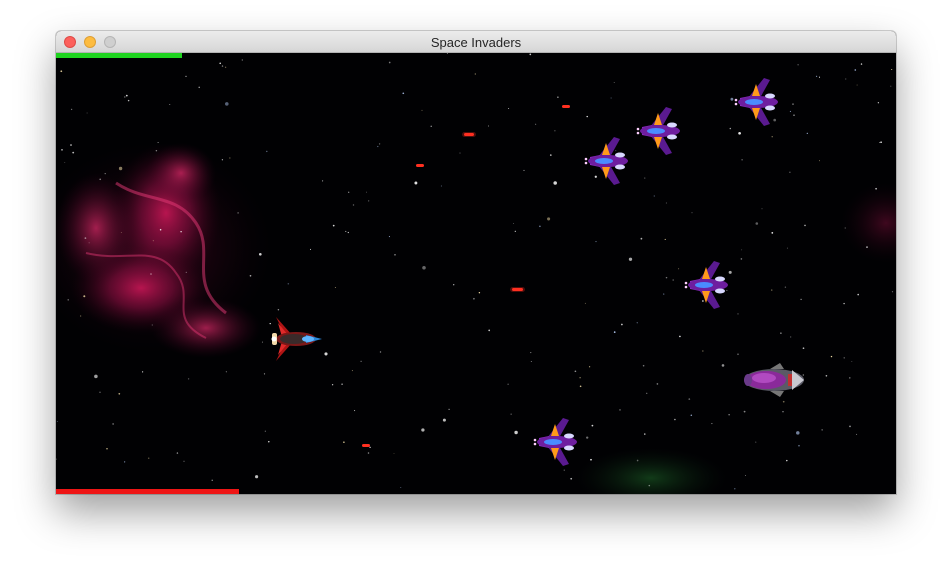  What do you see at coordinates (476, 42) in the screenshot?
I see `title-bar: Space Invaders` at bounding box center [476, 42].